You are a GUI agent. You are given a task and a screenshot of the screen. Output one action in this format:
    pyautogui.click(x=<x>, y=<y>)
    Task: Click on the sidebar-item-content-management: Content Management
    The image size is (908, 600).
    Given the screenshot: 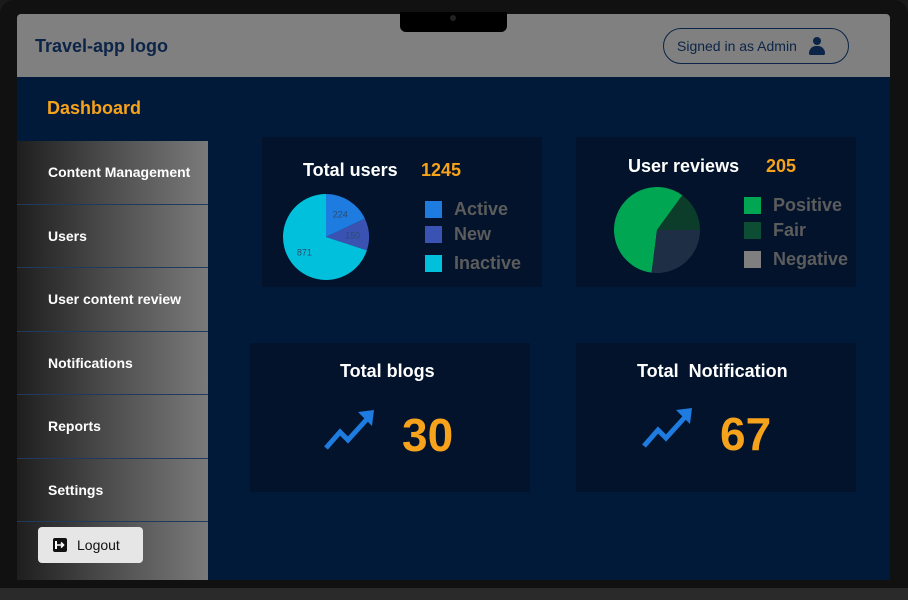 What is the action you would take?
    pyautogui.click(x=112, y=173)
    